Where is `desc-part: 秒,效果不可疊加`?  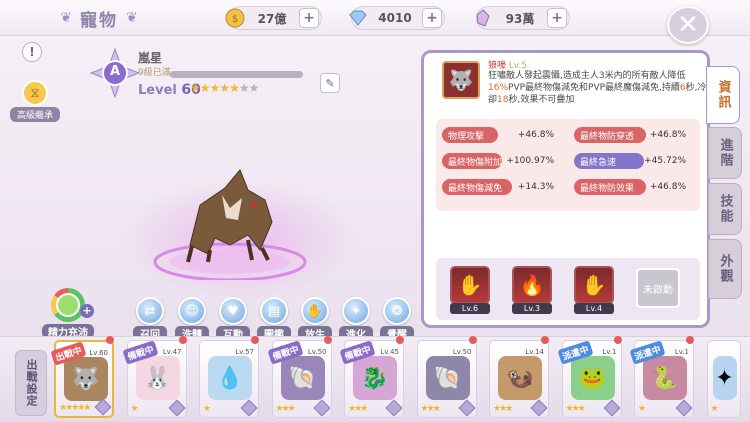 desc-part: 秒,效果不可疊加 is located at coordinates (541, 100).